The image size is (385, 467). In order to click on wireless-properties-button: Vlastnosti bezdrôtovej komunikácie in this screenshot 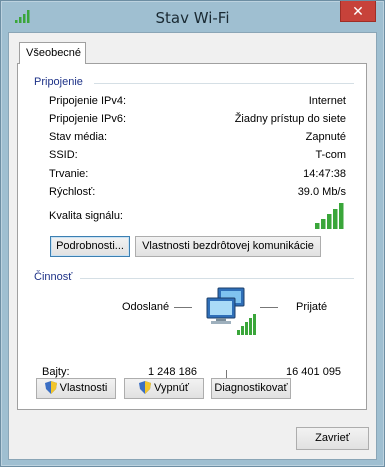, I will do `click(228, 246)`.